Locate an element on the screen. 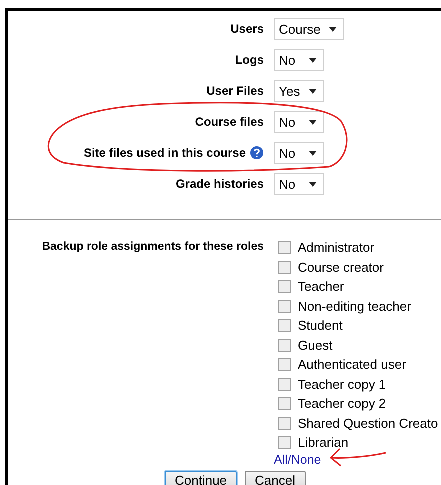 The height and width of the screenshot is (485, 441). dropdown: Yes is located at coordinates (299, 91).